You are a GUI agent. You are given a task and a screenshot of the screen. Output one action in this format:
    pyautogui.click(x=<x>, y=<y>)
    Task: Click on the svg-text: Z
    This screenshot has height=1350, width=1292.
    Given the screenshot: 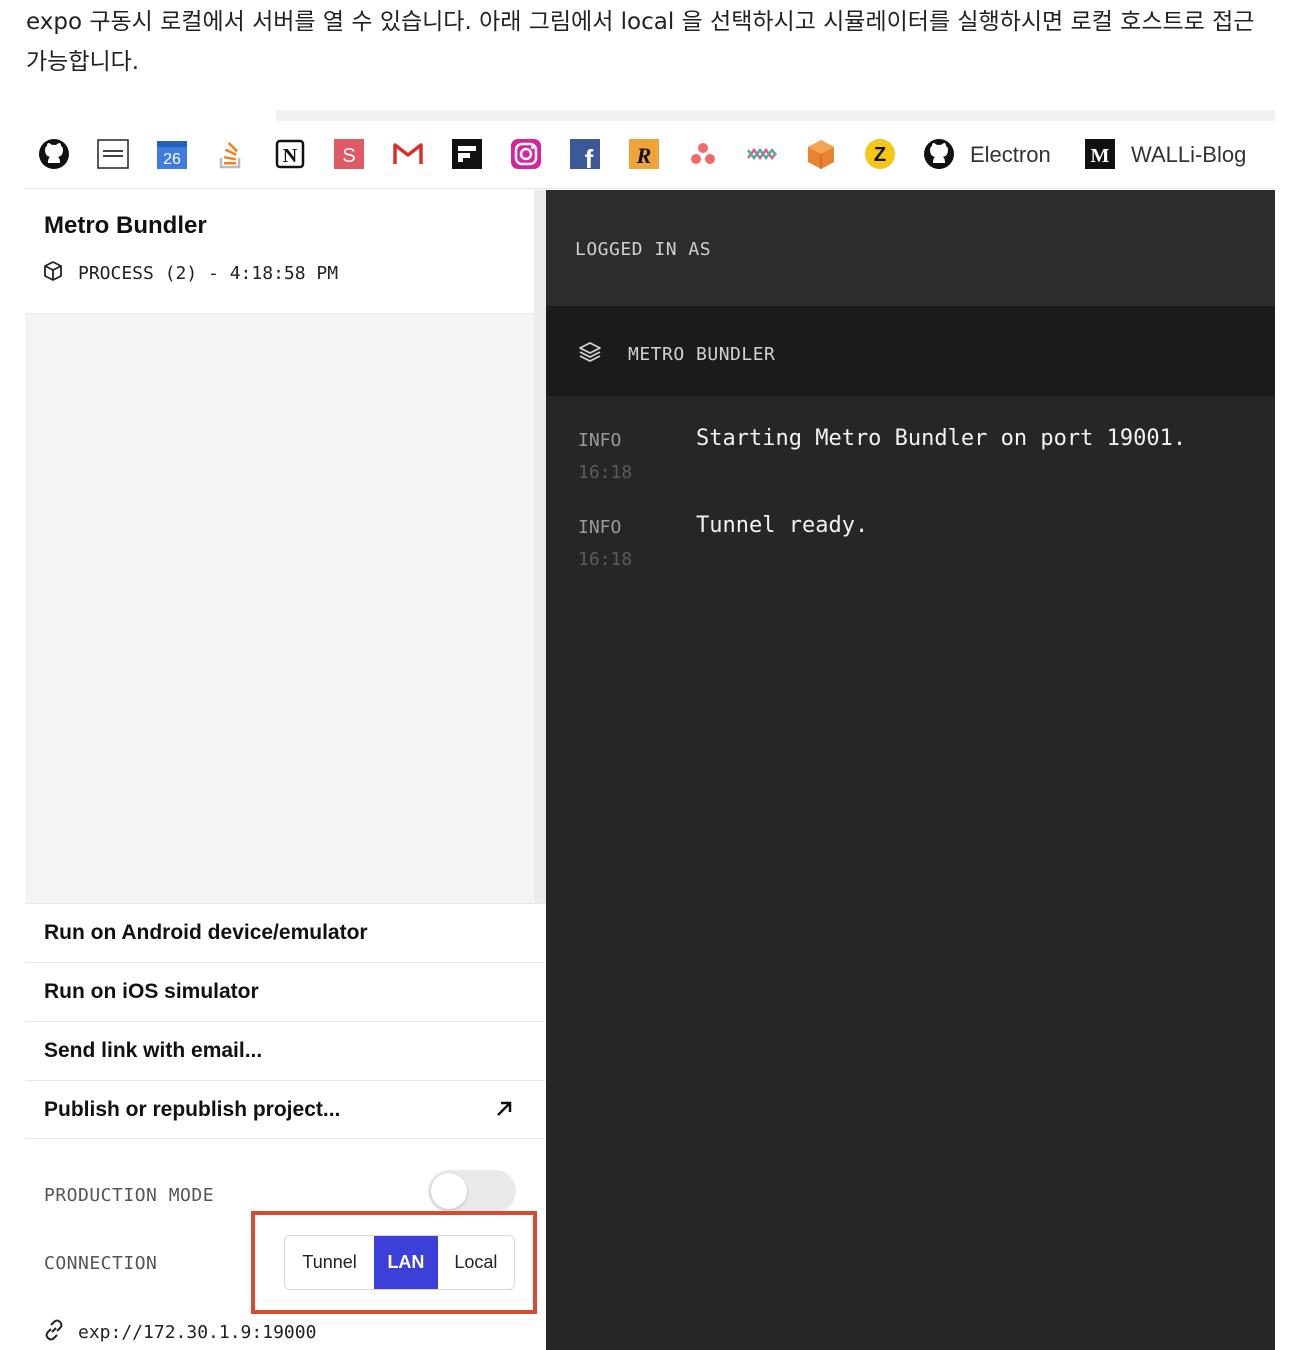 What is the action you would take?
    pyautogui.click(x=880, y=155)
    